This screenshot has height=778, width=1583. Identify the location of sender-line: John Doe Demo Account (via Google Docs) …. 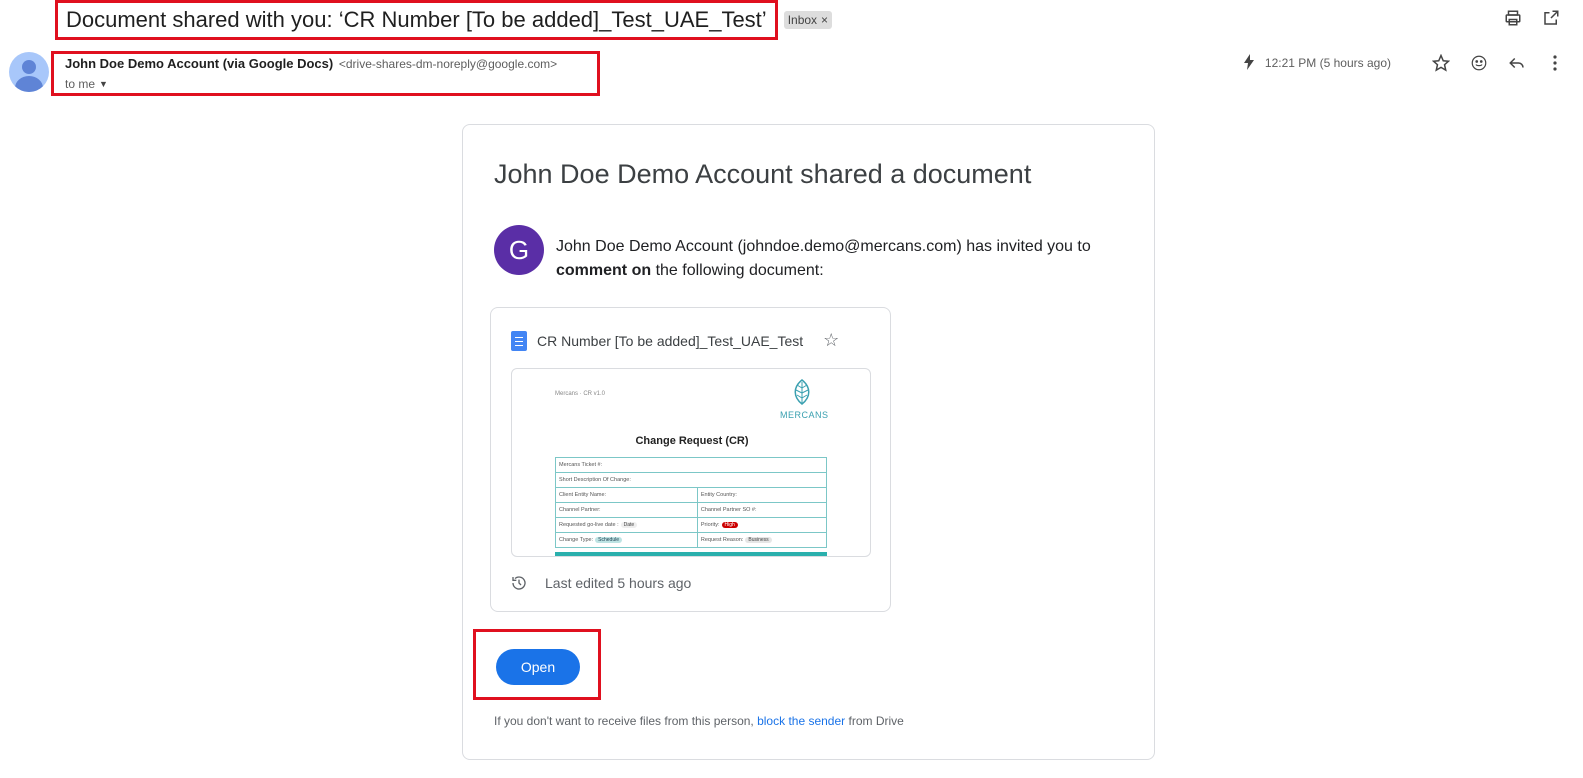
(331, 63).